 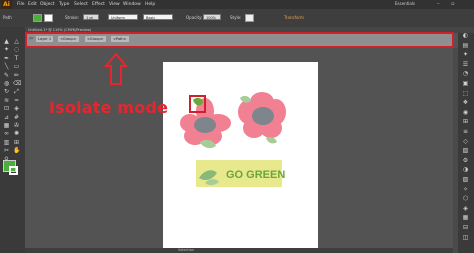 I want to click on annotation-arrow-icon, so click(x=116, y=68).